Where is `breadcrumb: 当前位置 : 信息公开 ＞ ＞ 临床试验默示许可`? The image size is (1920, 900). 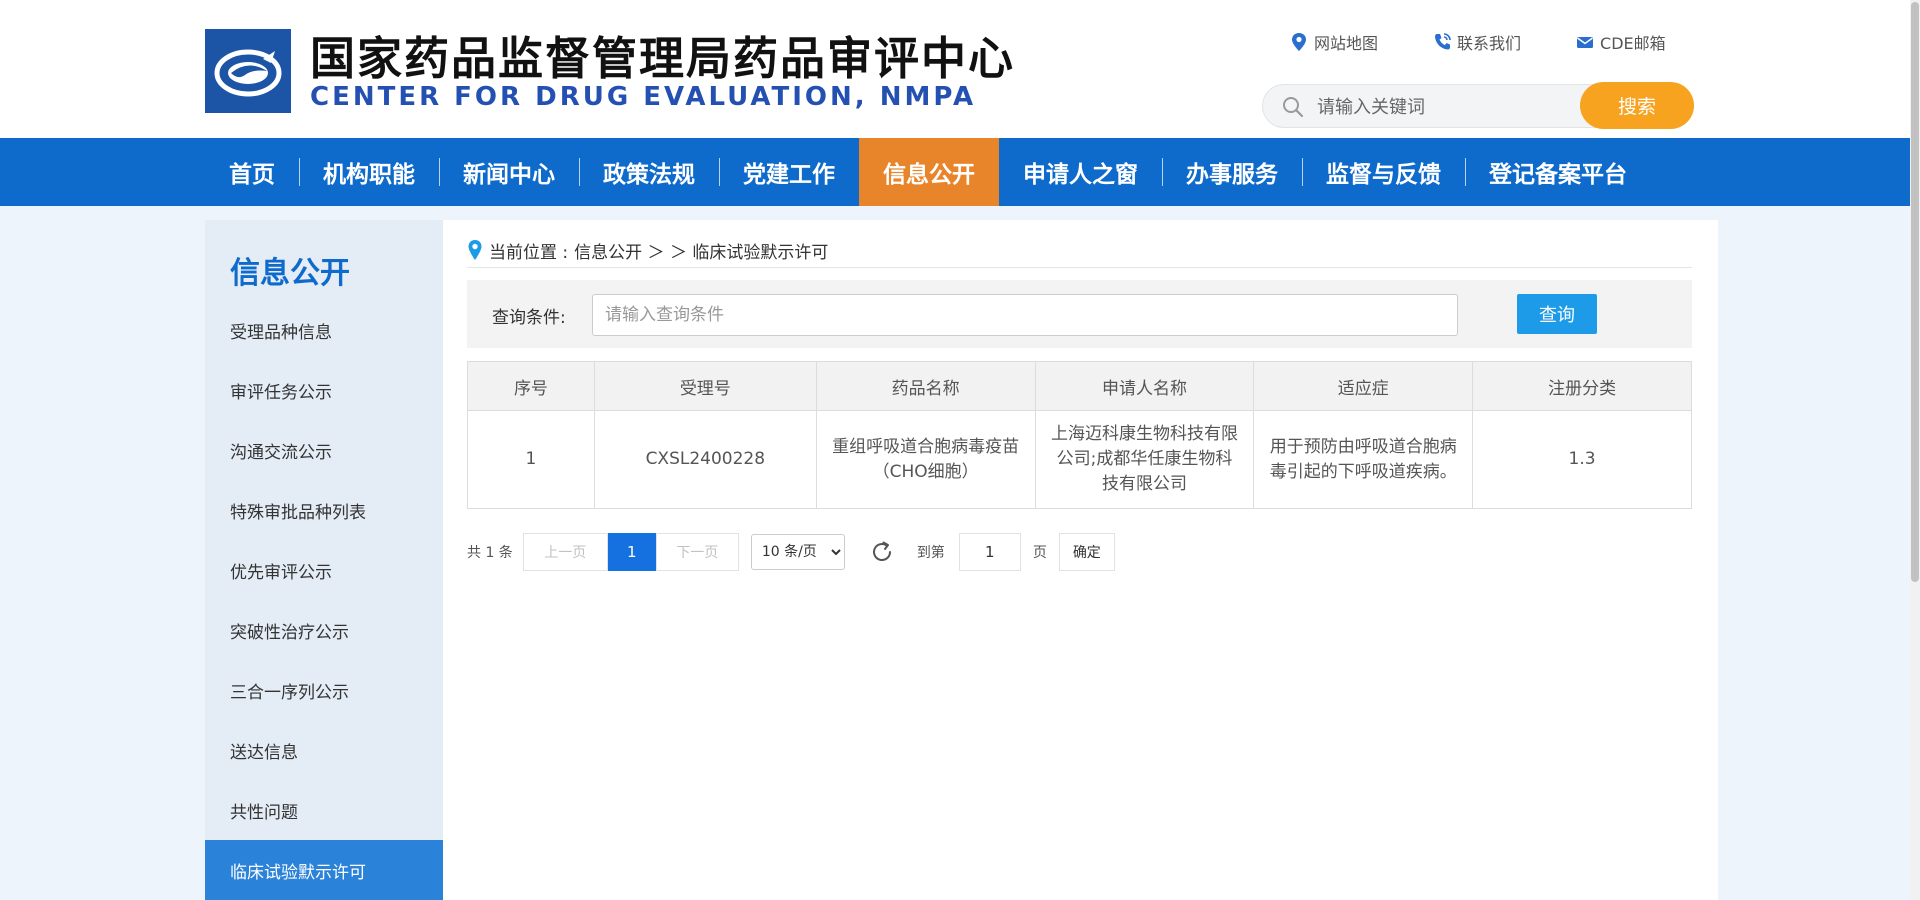 breadcrumb: 当前位置 : 信息公开 ＞ ＞ 临床试验默示许可 is located at coordinates (647, 250).